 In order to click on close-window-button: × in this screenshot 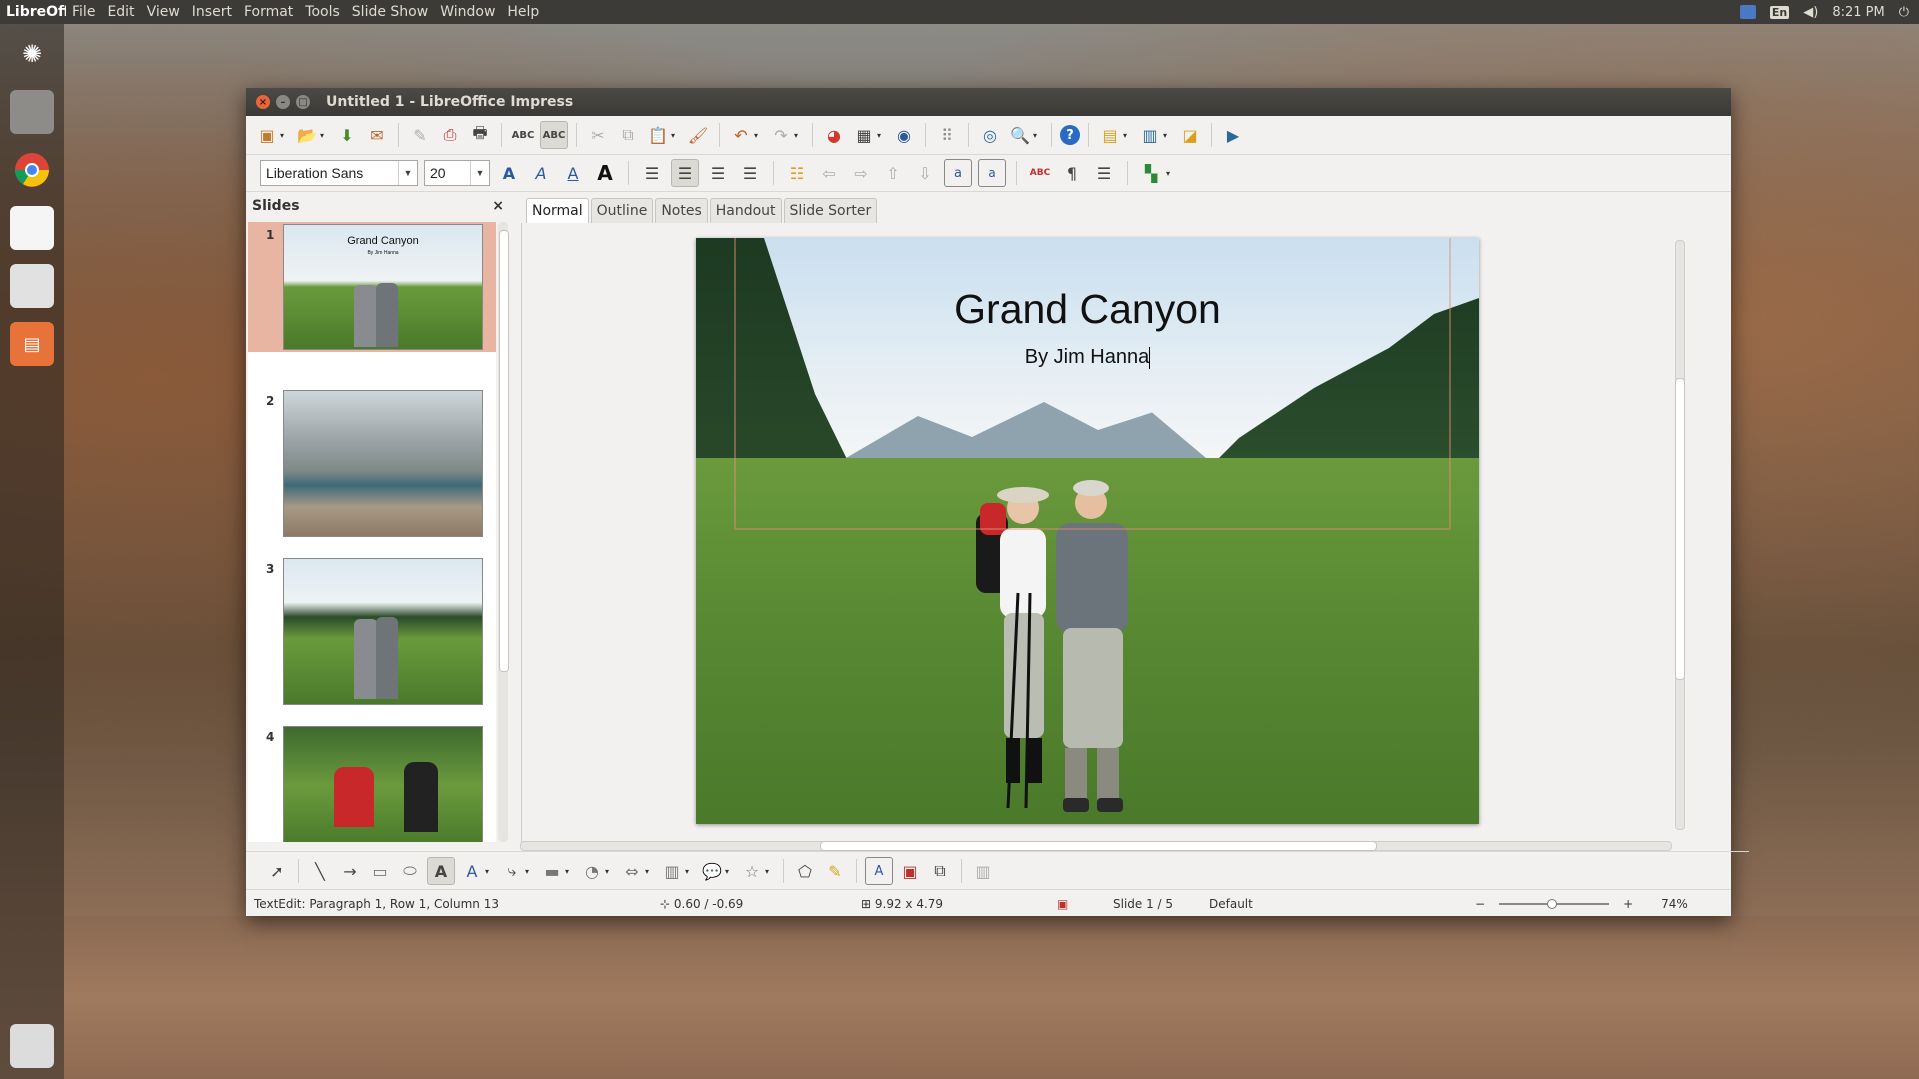, I will do `click(263, 102)`.